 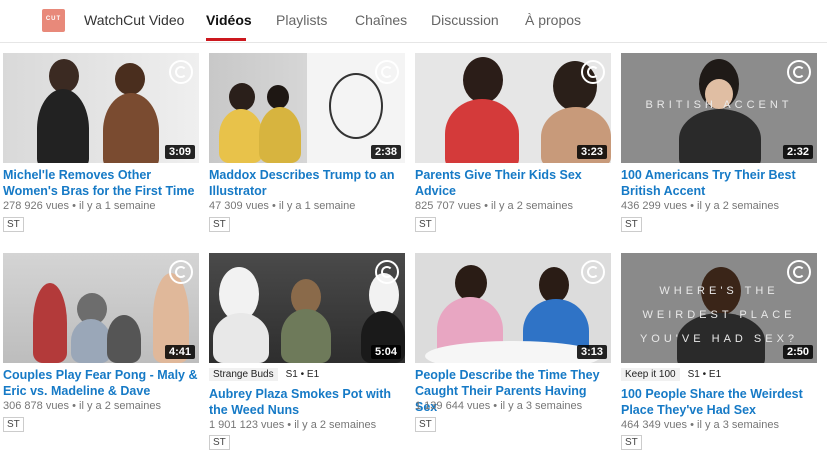 What do you see at coordinates (307, 308) in the screenshot?
I see `video-thumbnail: 5:04` at bounding box center [307, 308].